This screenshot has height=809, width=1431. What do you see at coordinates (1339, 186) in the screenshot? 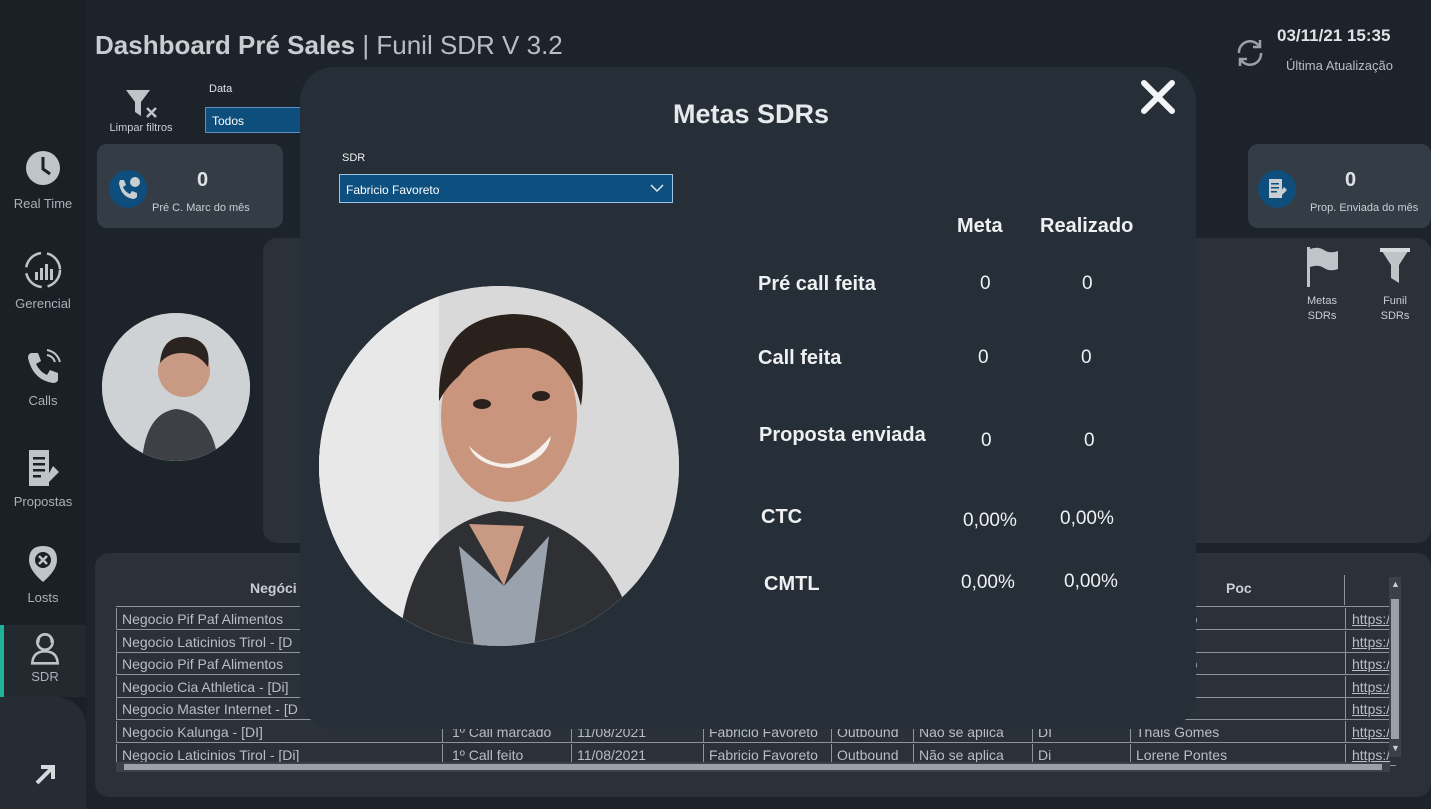
I see `kpi-card-proposta: 0 Prop. Enviada do mês` at bounding box center [1339, 186].